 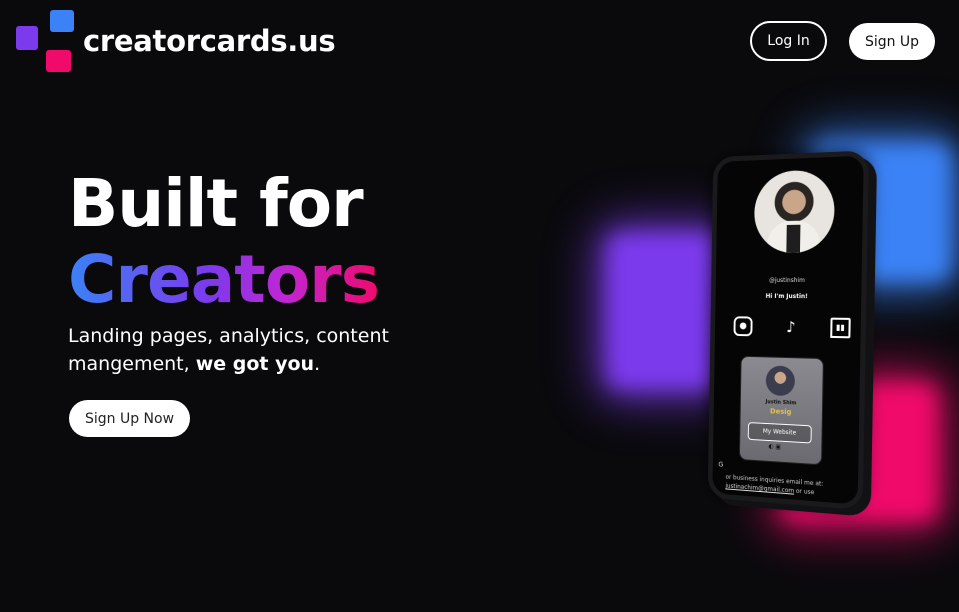 What do you see at coordinates (27, 38) in the screenshot?
I see `logo-square-purple` at bounding box center [27, 38].